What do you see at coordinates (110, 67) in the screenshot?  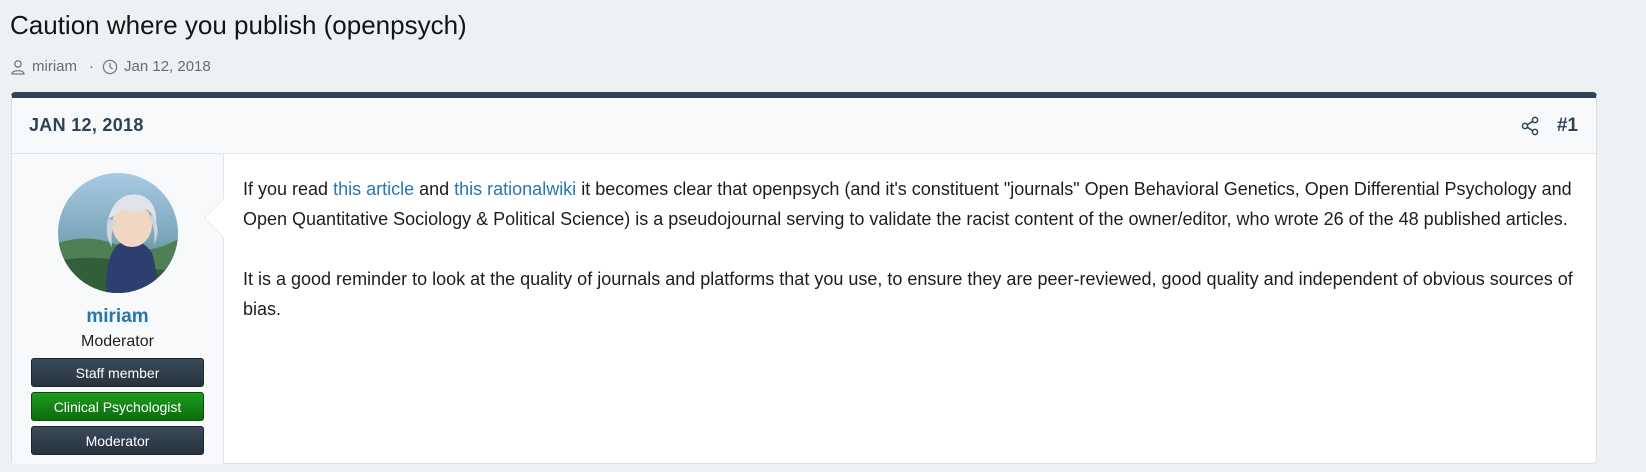 I see `clock-icon` at bounding box center [110, 67].